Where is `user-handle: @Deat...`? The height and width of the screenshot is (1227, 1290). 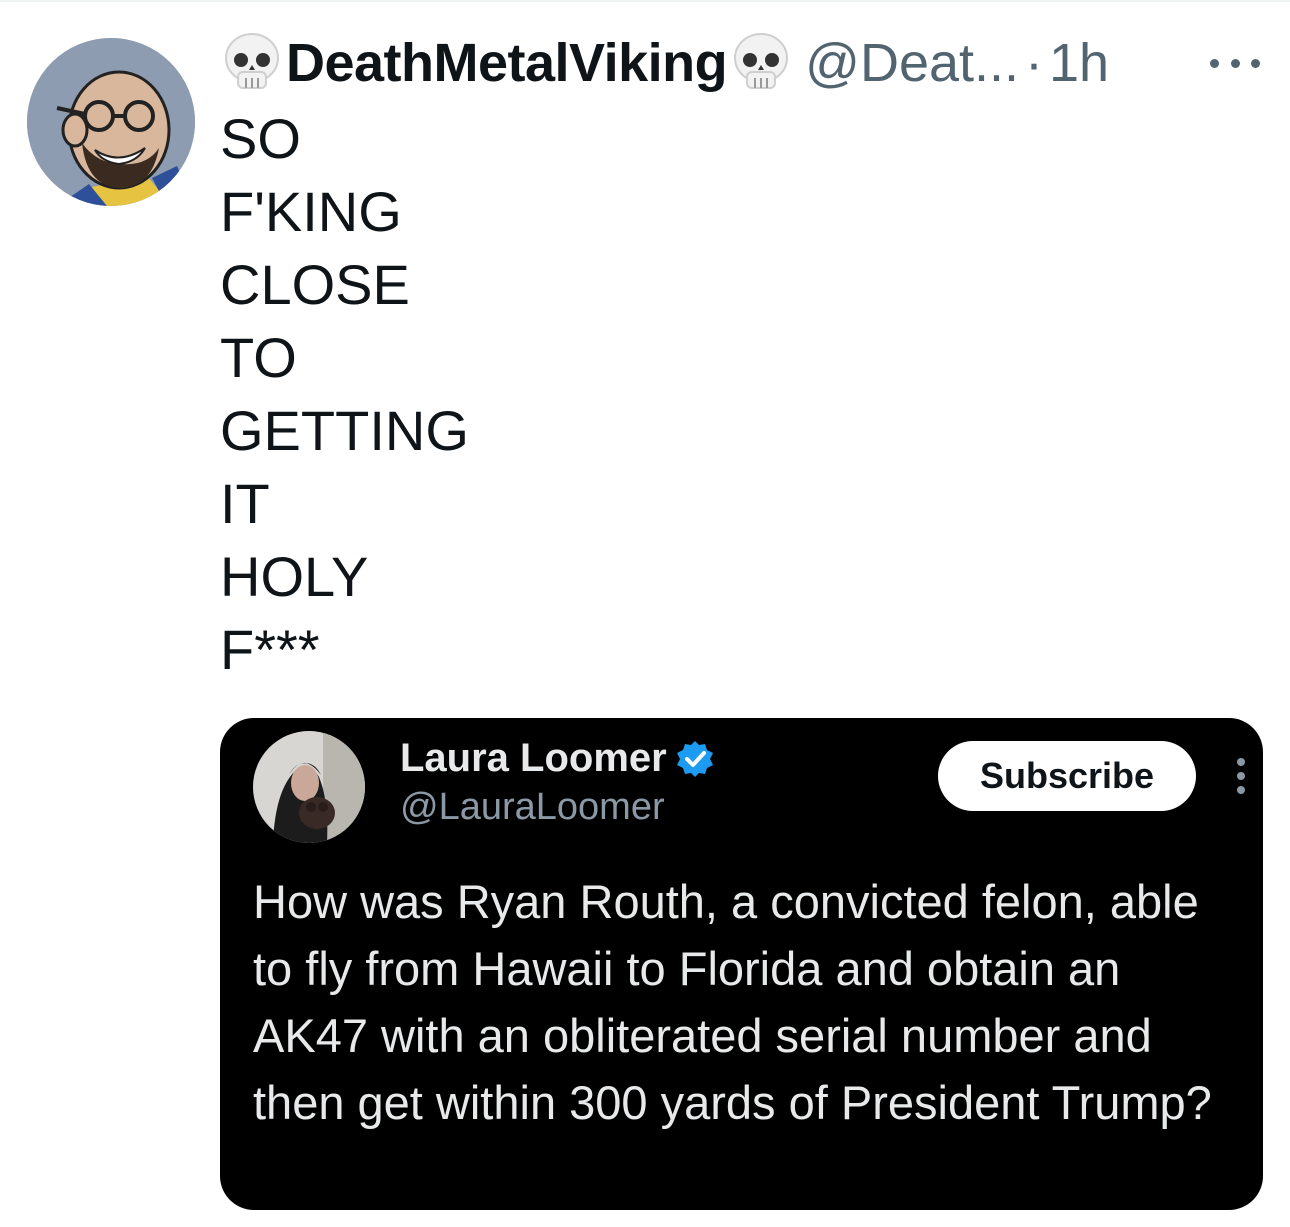
user-handle: @Deat... is located at coordinates (912, 63).